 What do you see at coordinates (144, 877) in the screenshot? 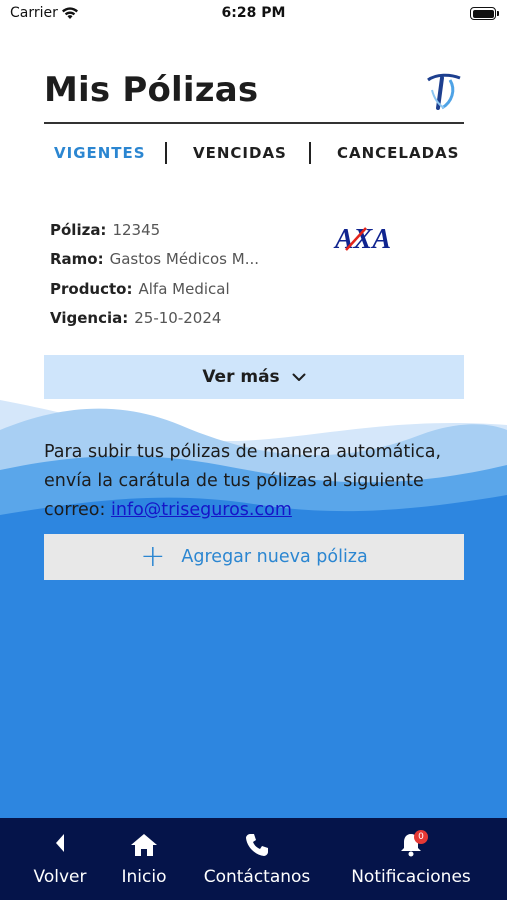
I see `nav-inicio-label: Inicio` at bounding box center [144, 877].